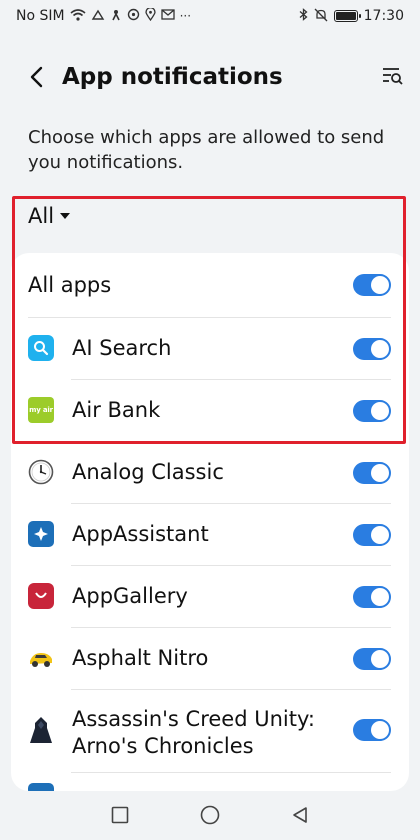 The width and height of the screenshot is (420, 840). I want to click on home-button, so click(210, 815).